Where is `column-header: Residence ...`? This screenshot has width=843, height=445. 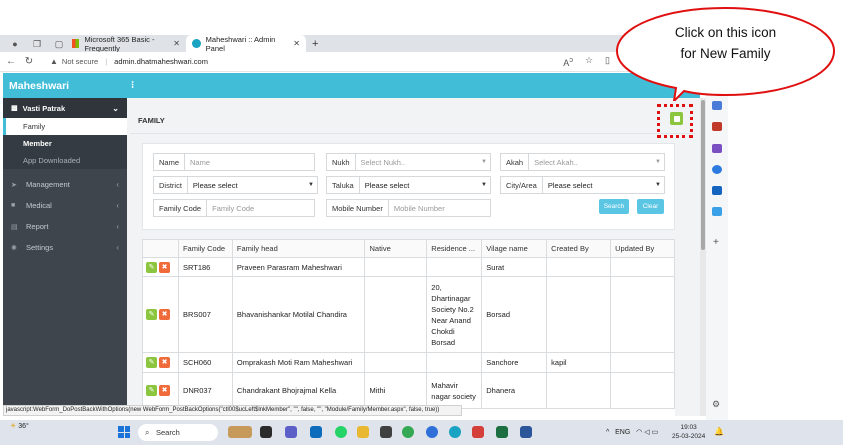
column-header: Residence ... is located at coordinates (454, 248).